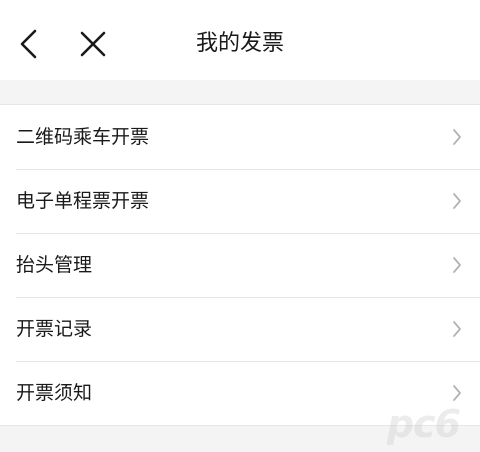 This screenshot has height=452, width=480. Describe the element at coordinates (240, 329) in the screenshot. I see `menu-item-invoice-records: 开票记录` at that location.